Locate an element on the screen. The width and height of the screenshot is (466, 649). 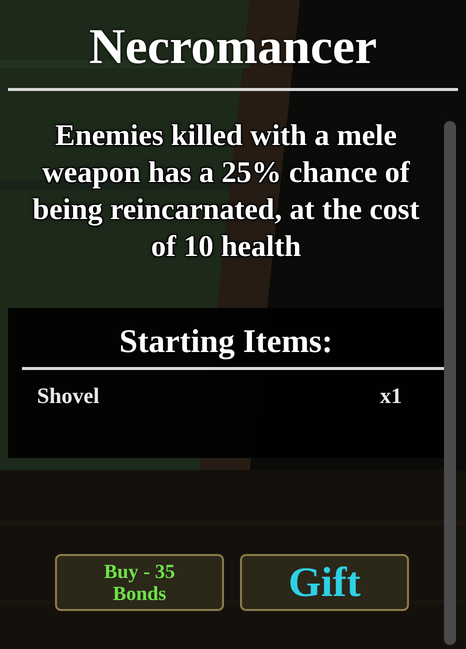
buy-button: Buy - 35 Bonds is located at coordinates (139, 582).